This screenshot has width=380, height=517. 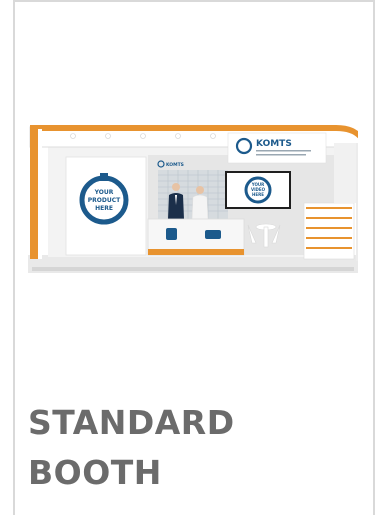 What do you see at coordinates (131, 422) in the screenshot?
I see `booth-title-line1: STANDARD` at bounding box center [131, 422].